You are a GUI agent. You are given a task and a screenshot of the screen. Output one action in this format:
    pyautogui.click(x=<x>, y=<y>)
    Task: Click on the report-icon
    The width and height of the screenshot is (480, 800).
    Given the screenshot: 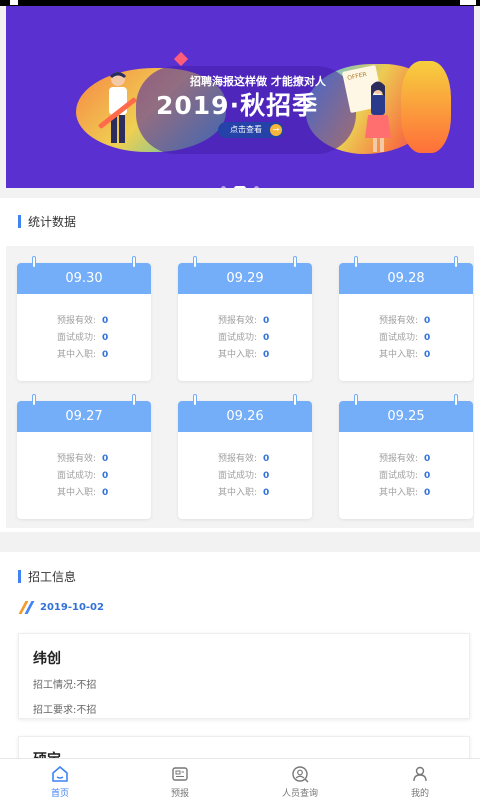 What is the action you would take?
    pyautogui.click(x=180, y=774)
    